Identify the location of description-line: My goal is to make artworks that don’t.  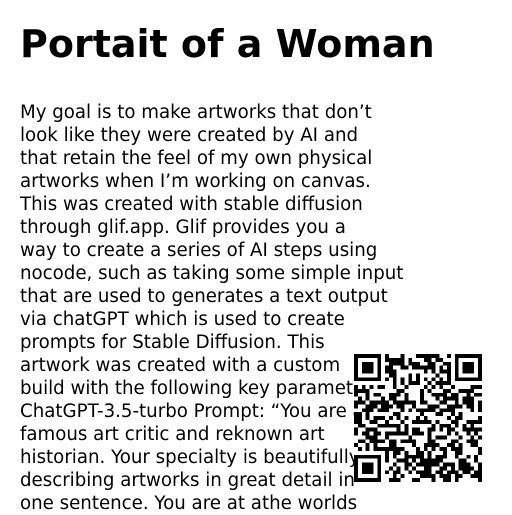
(196, 112).